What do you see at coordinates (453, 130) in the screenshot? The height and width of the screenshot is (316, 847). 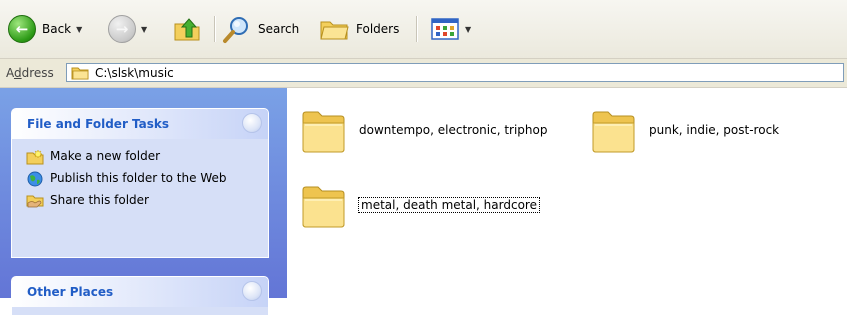 I see `folder-name: downtempo, electronic, triphop` at bounding box center [453, 130].